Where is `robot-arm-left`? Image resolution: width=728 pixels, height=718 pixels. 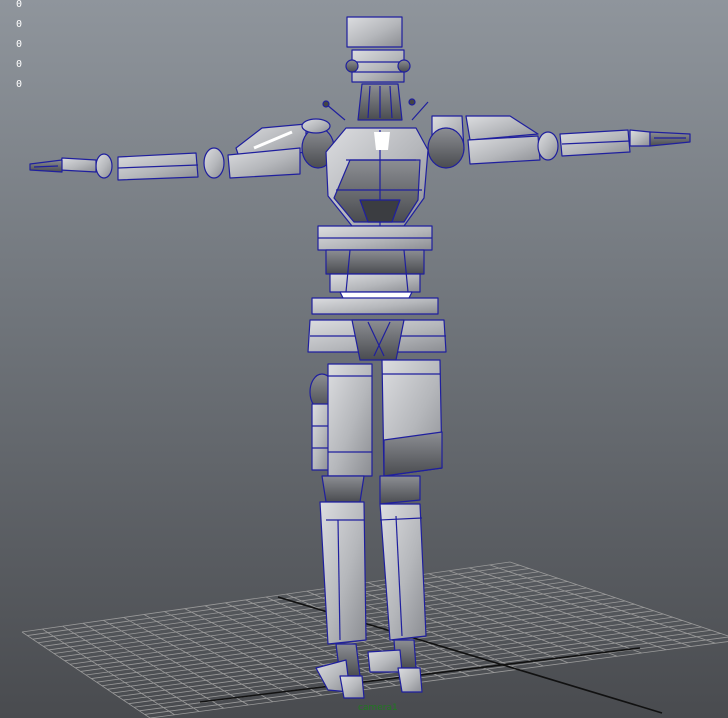 robot-arm-left is located at coordinates (182, 149).